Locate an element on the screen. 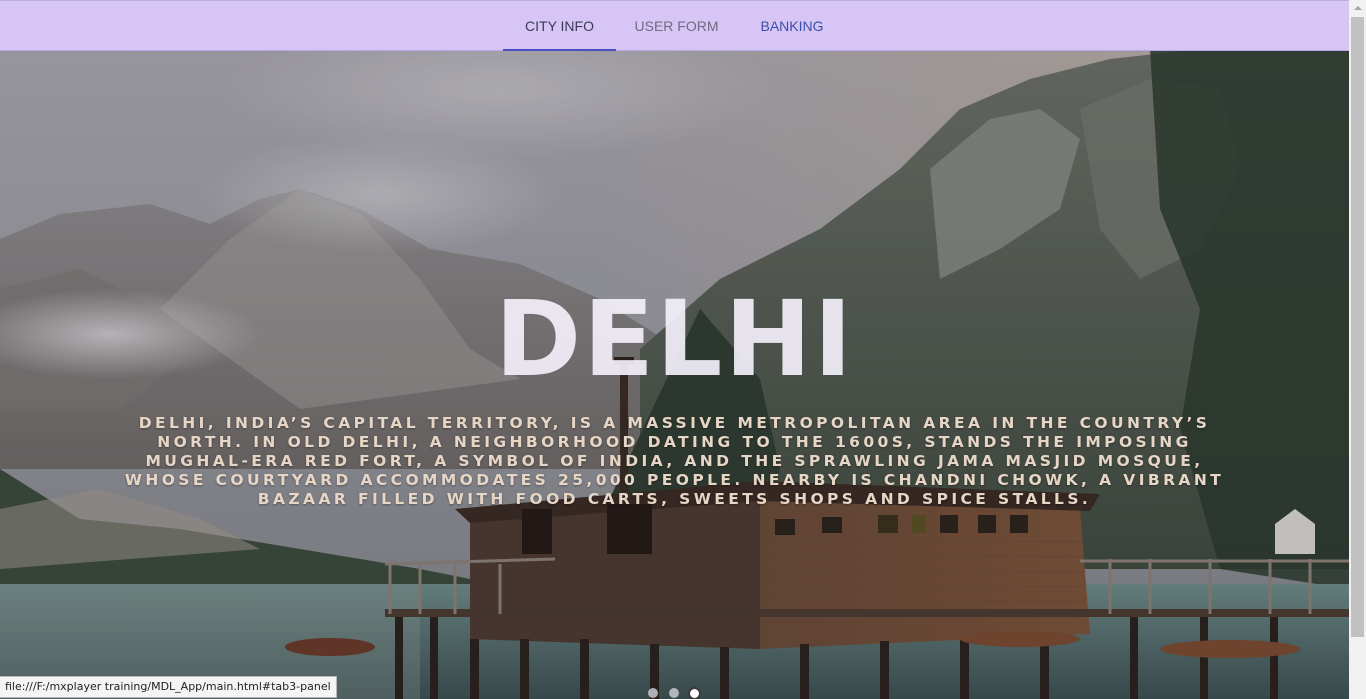  tab-city-info: CITY INFO is located at coordinates (559, 26).